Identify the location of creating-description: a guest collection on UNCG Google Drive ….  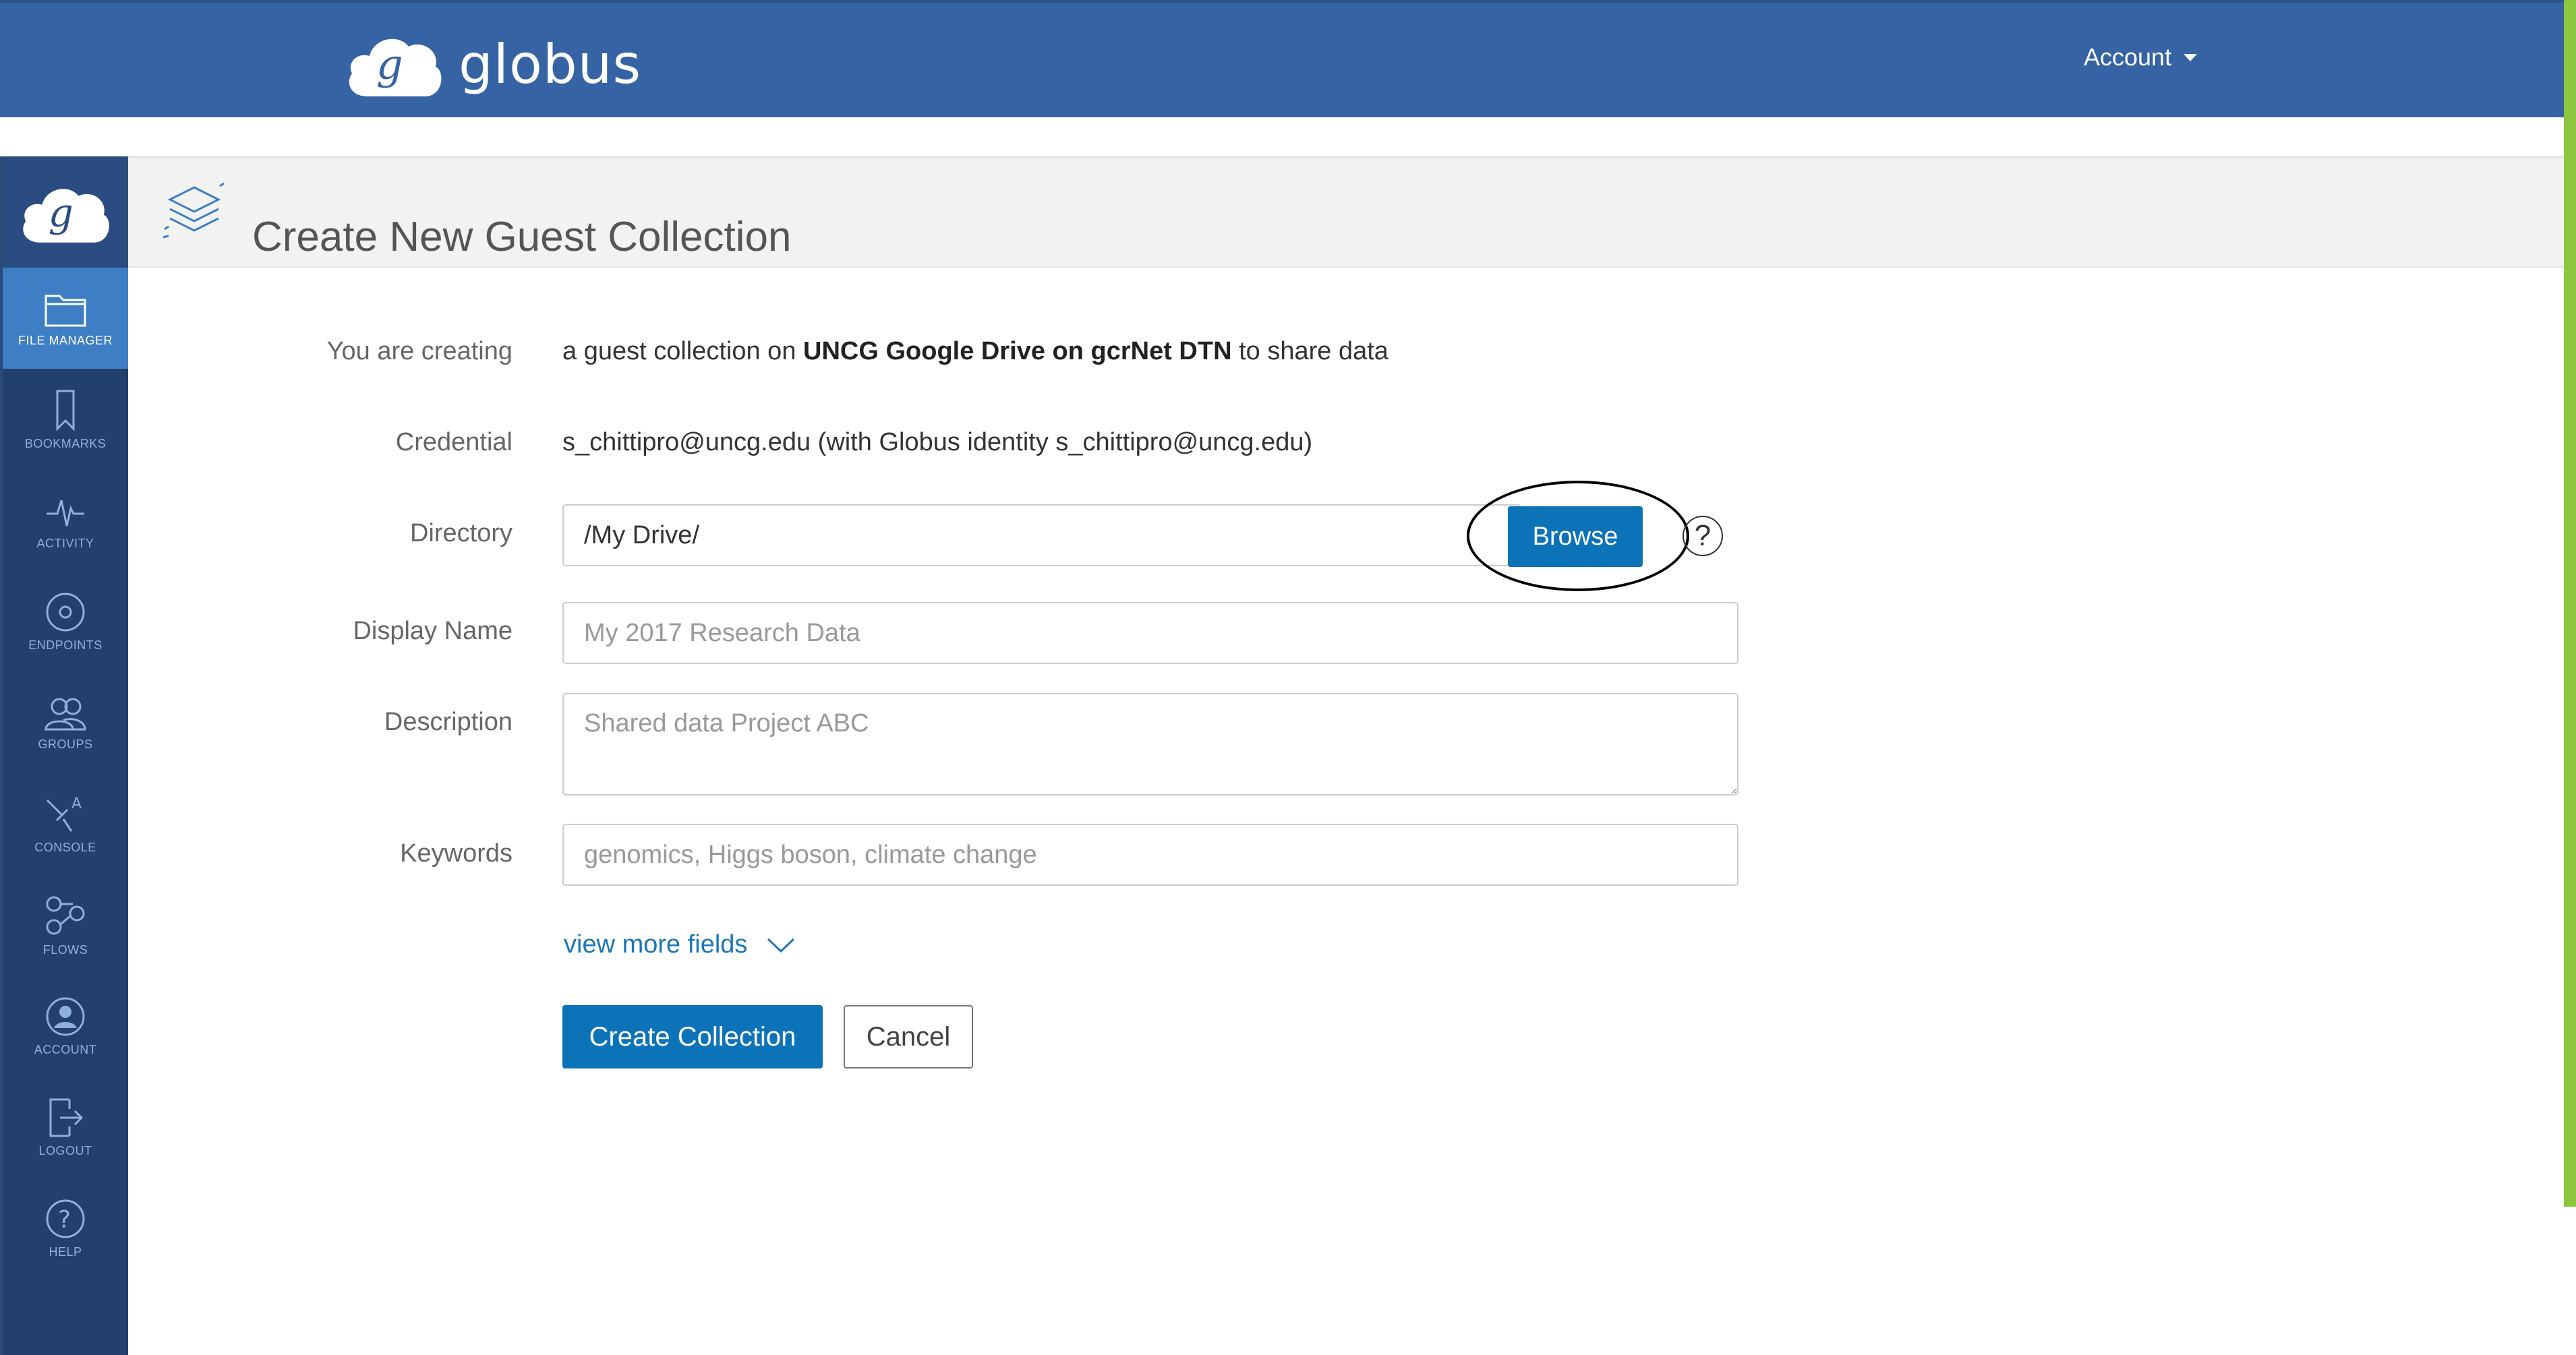
(975, 351).